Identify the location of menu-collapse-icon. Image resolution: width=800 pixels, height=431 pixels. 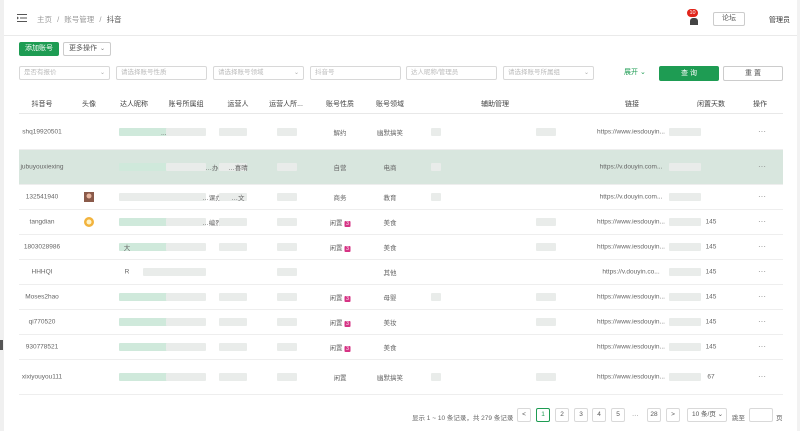
(22, 18).